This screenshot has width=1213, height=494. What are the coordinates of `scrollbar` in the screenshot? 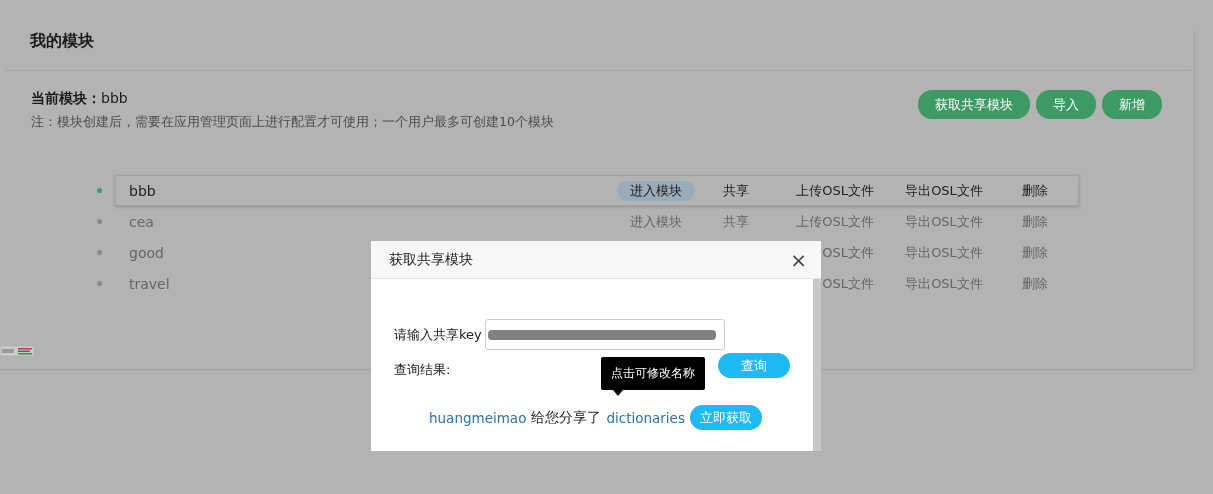 It's located at (817, 365).